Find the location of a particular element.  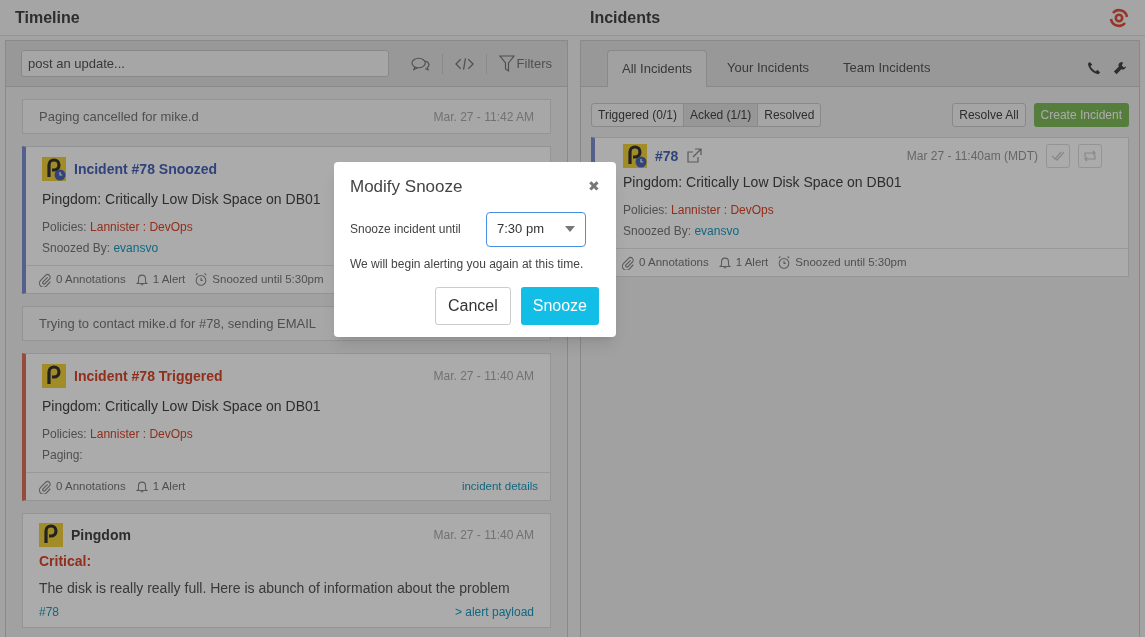

comments-icon is located at coordinates (420, 63).